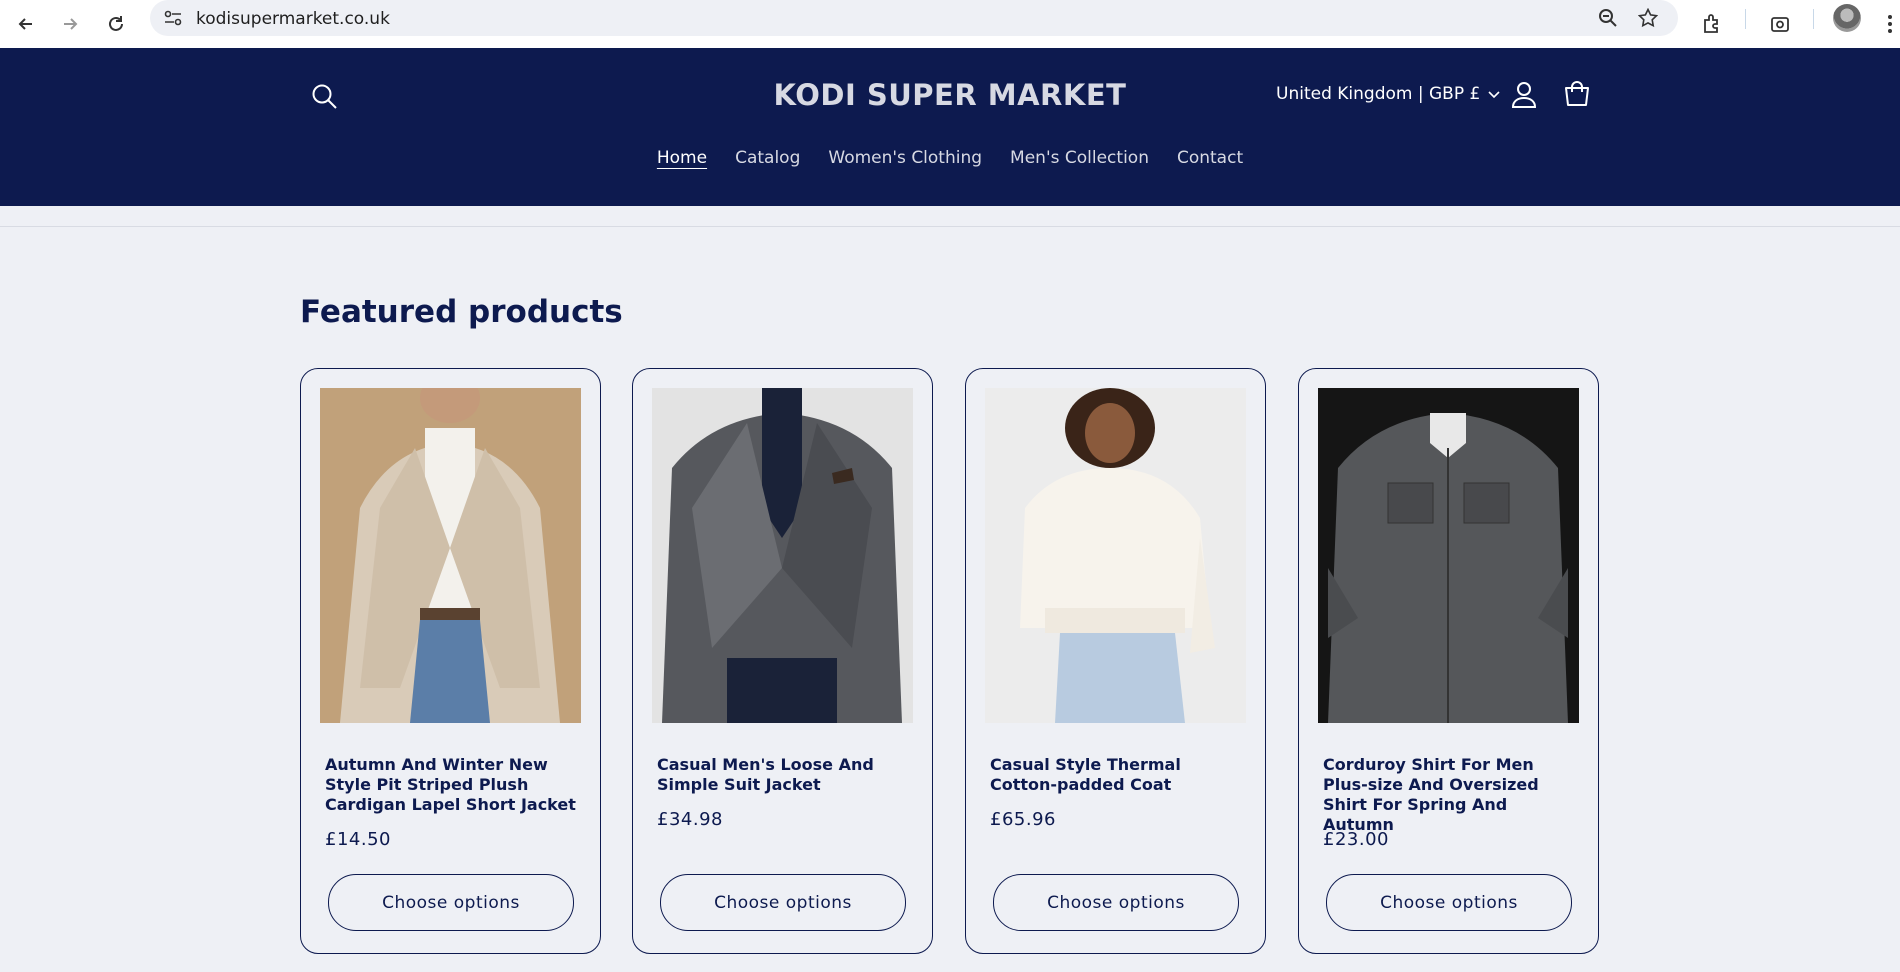 The height and width of the screenshot is (972, 1900). What do you see at coordinates (1023, 819) in the screenshot?
I see `product-price: £65.96` at bounding box center [1023, 819].